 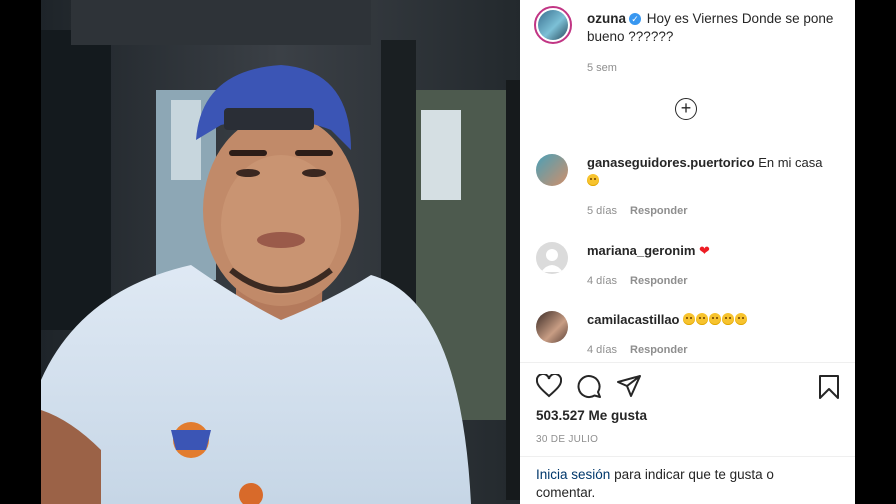 What do you see at coordinates (633, 319) in the screenshot?
I see `comment-username: camilacastillao` at bounding box center [633, 319].